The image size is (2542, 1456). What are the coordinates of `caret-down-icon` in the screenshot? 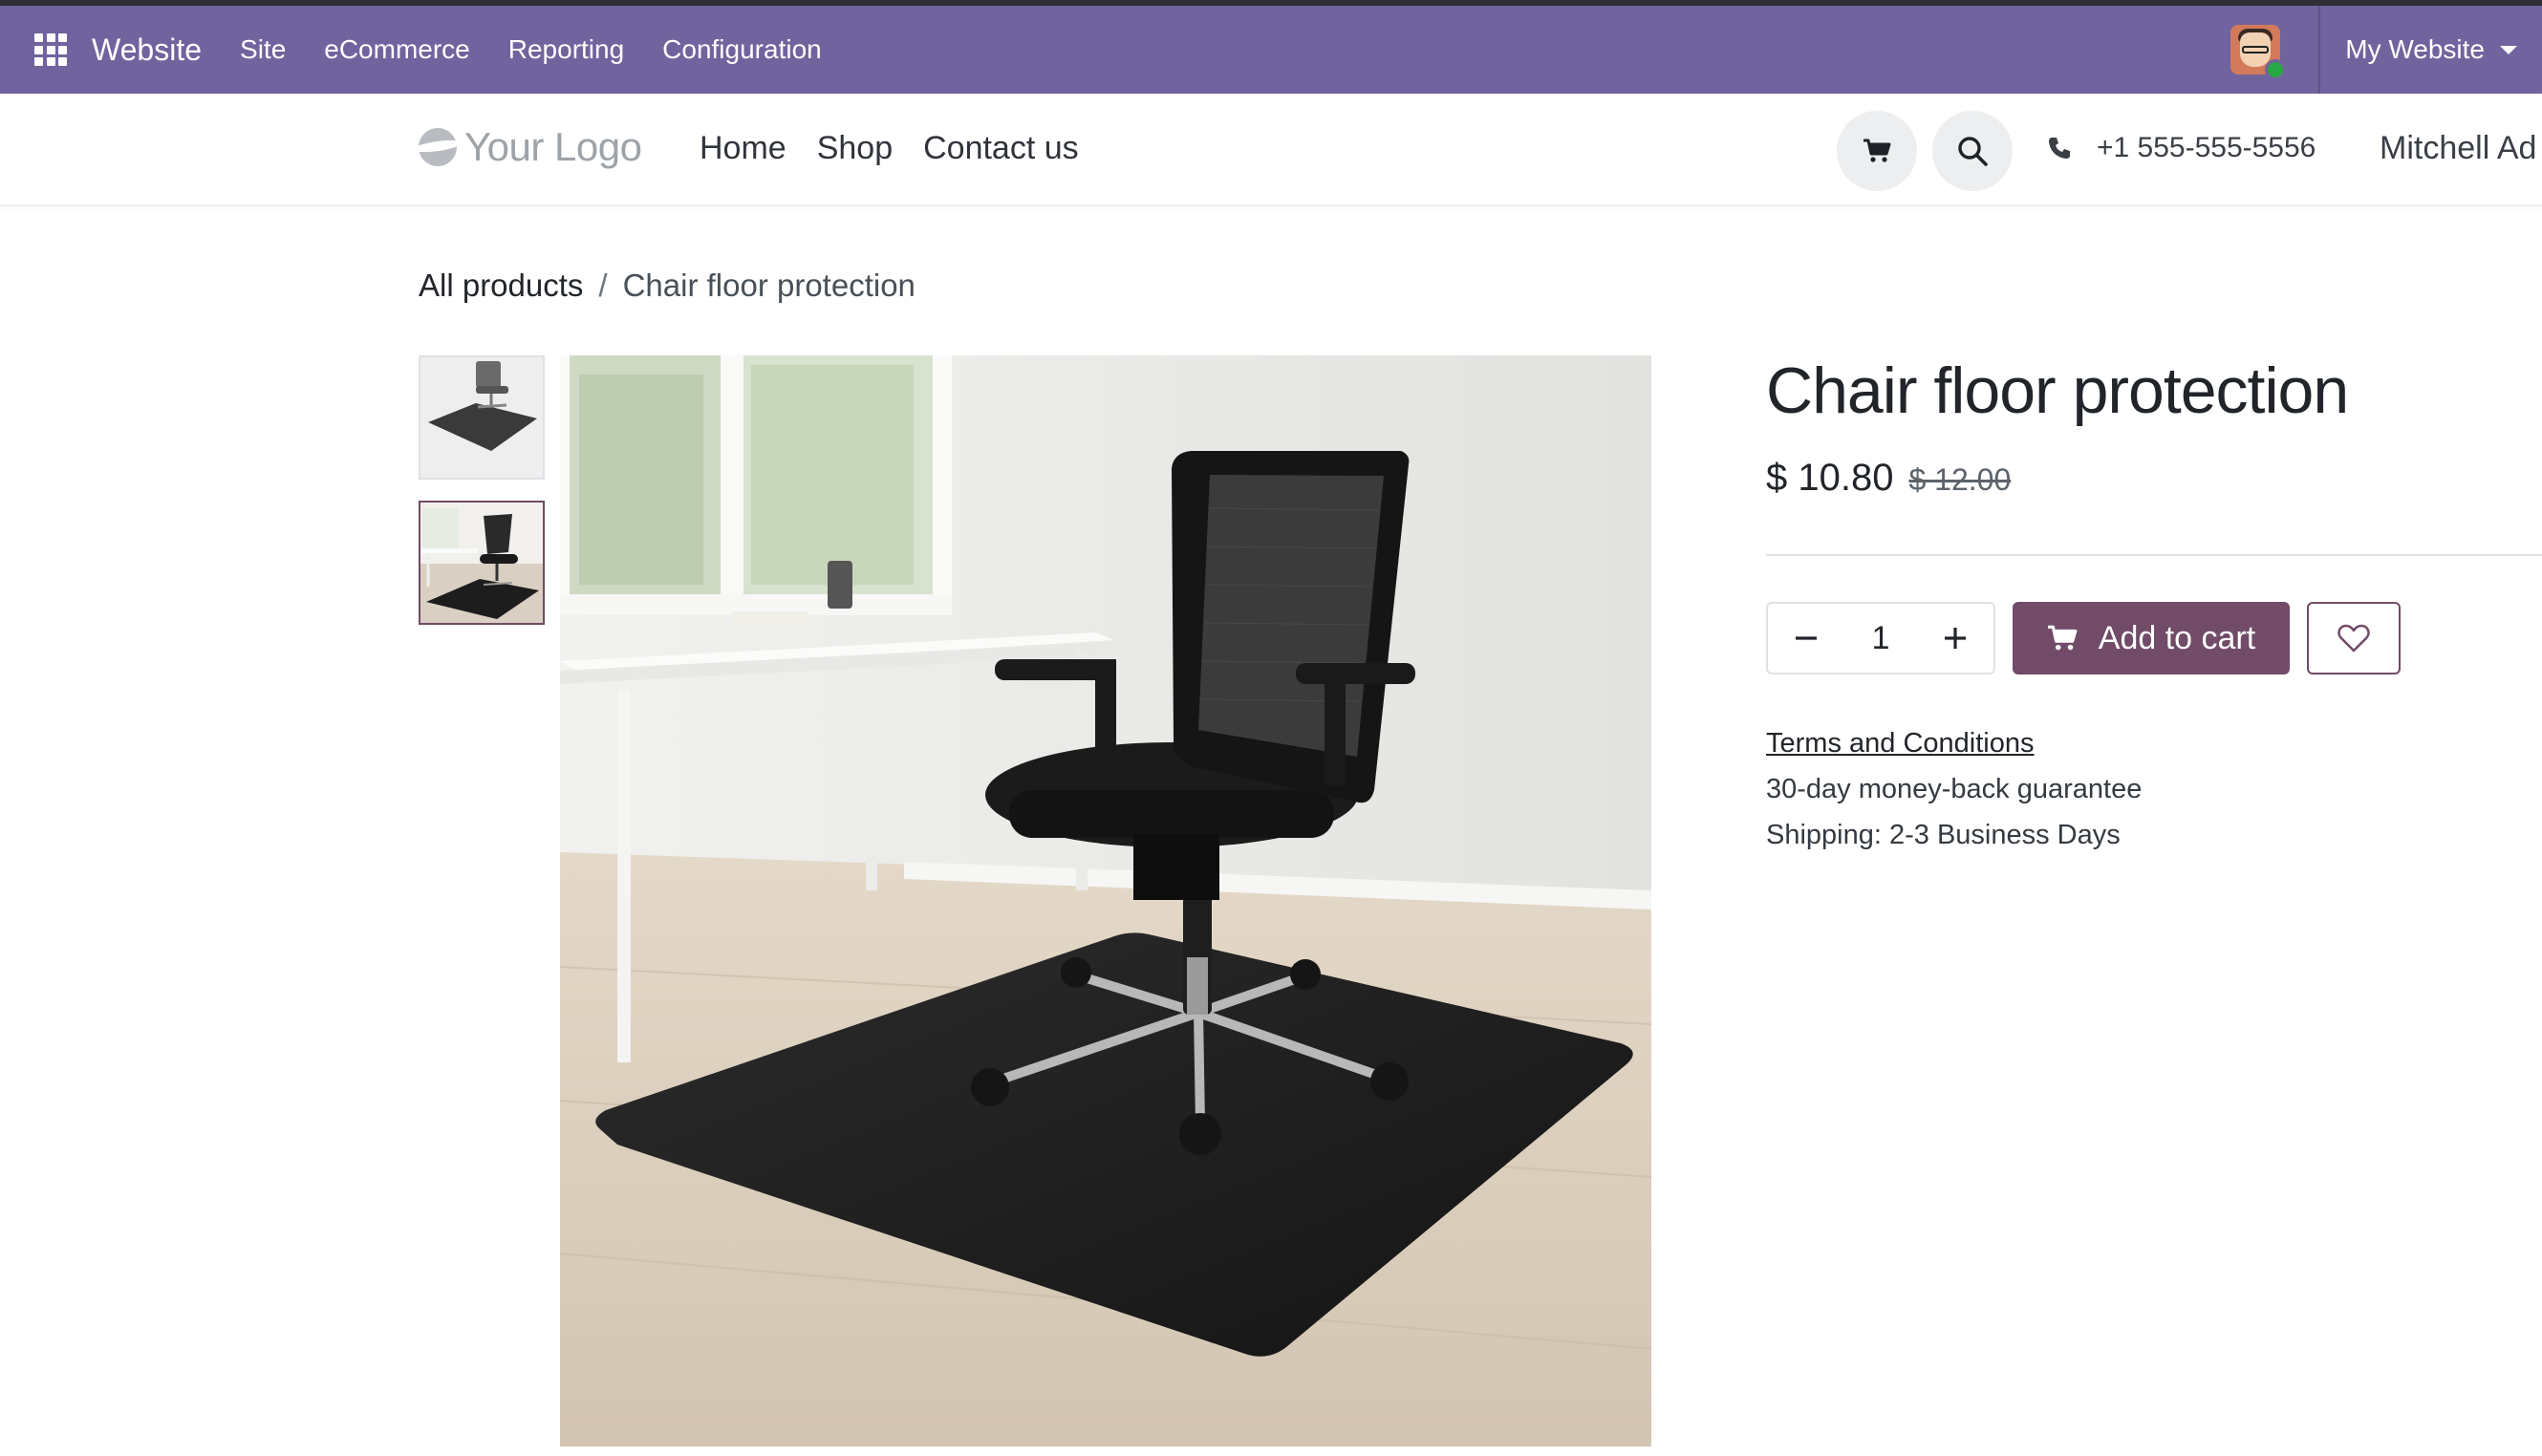 It's located at (2508, 50).